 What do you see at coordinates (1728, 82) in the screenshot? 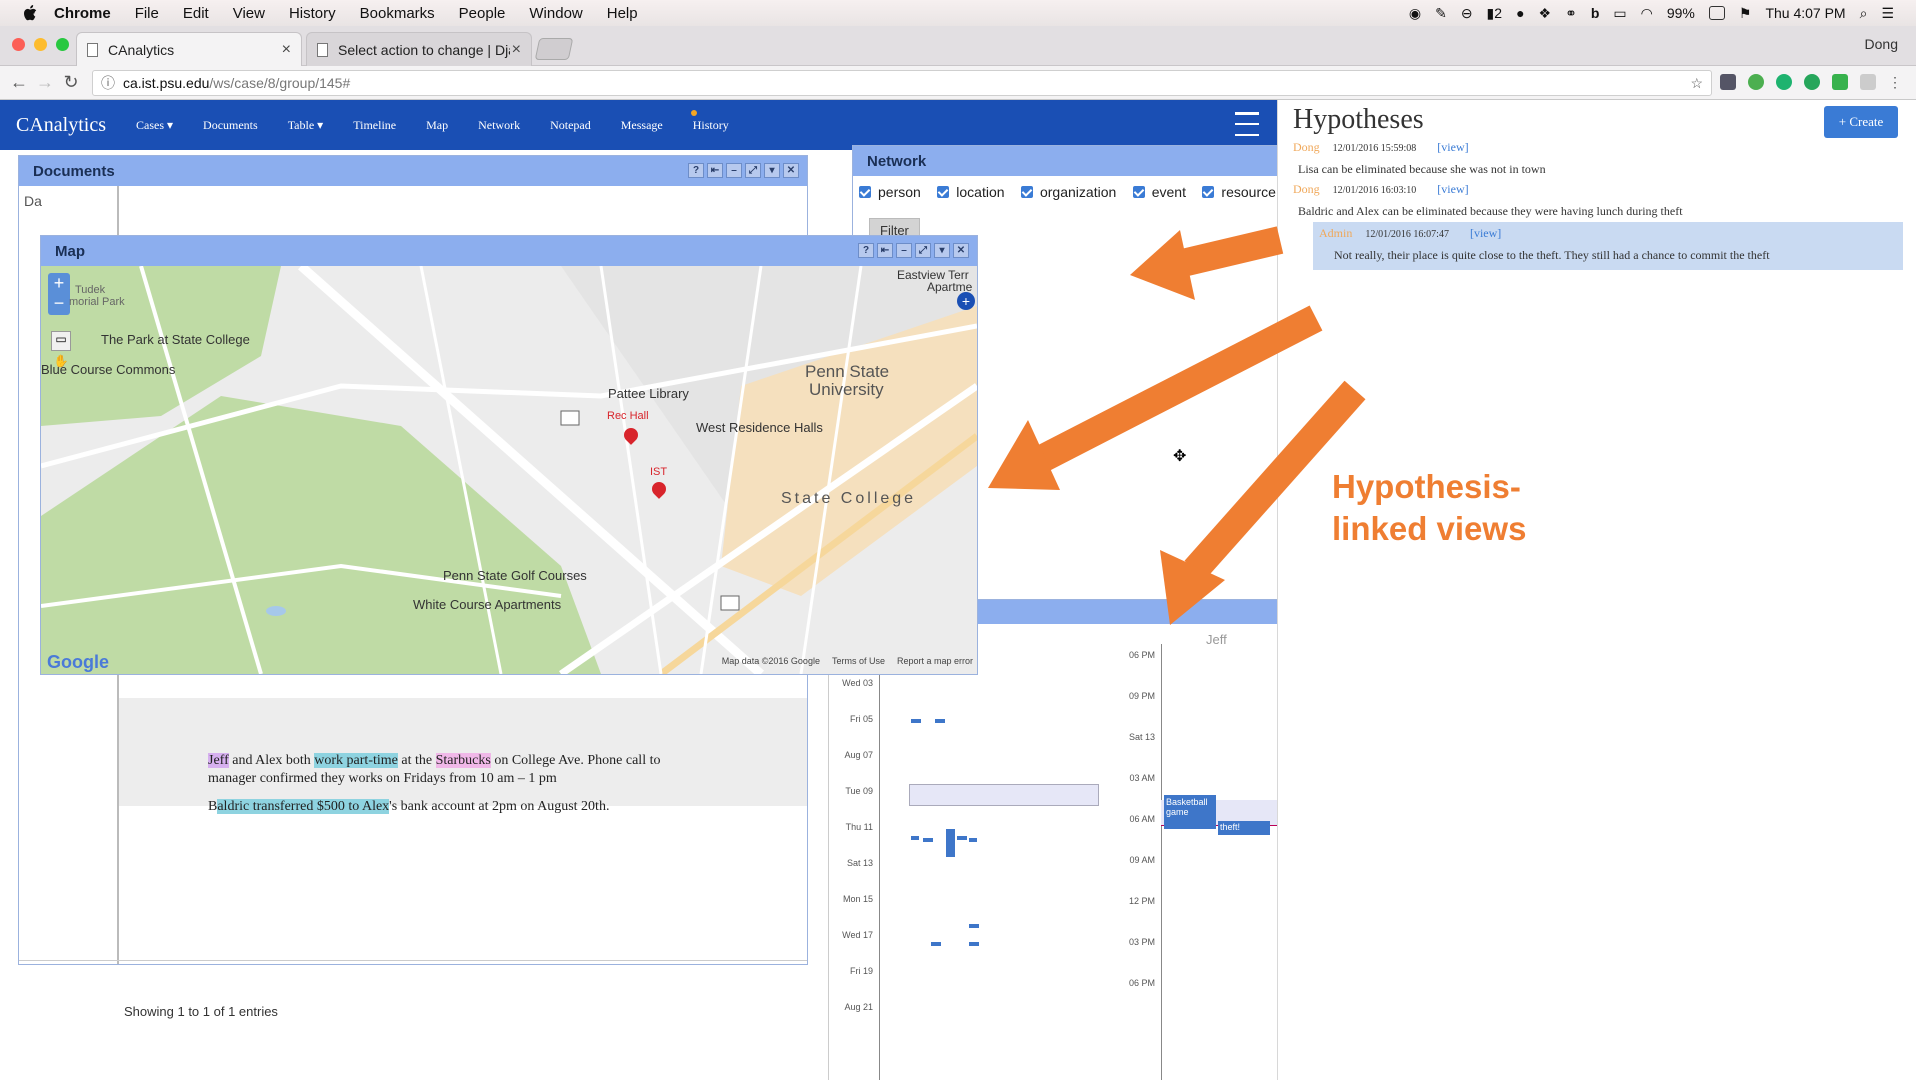
I see `extension-1-icon` at bounding box center [1728, 82].